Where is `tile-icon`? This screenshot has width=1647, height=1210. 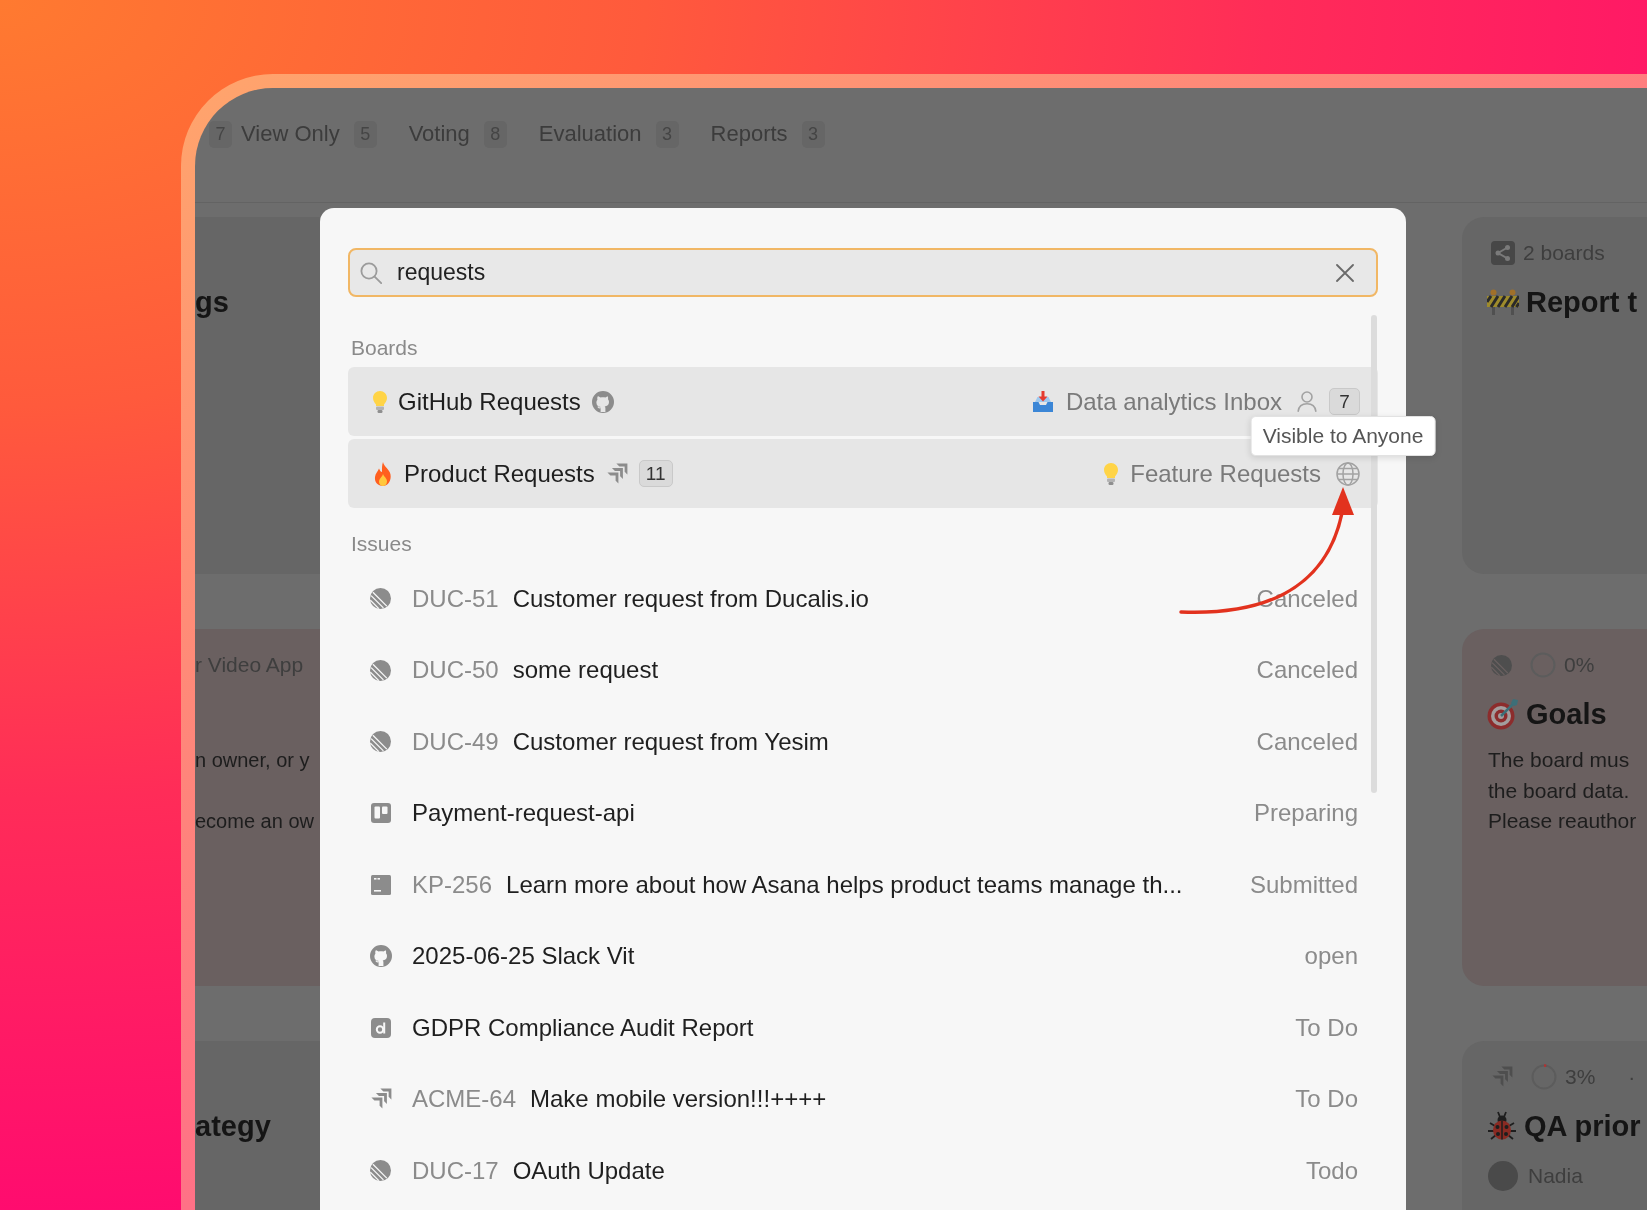 tile-icon is located at coordinates (380, 884).